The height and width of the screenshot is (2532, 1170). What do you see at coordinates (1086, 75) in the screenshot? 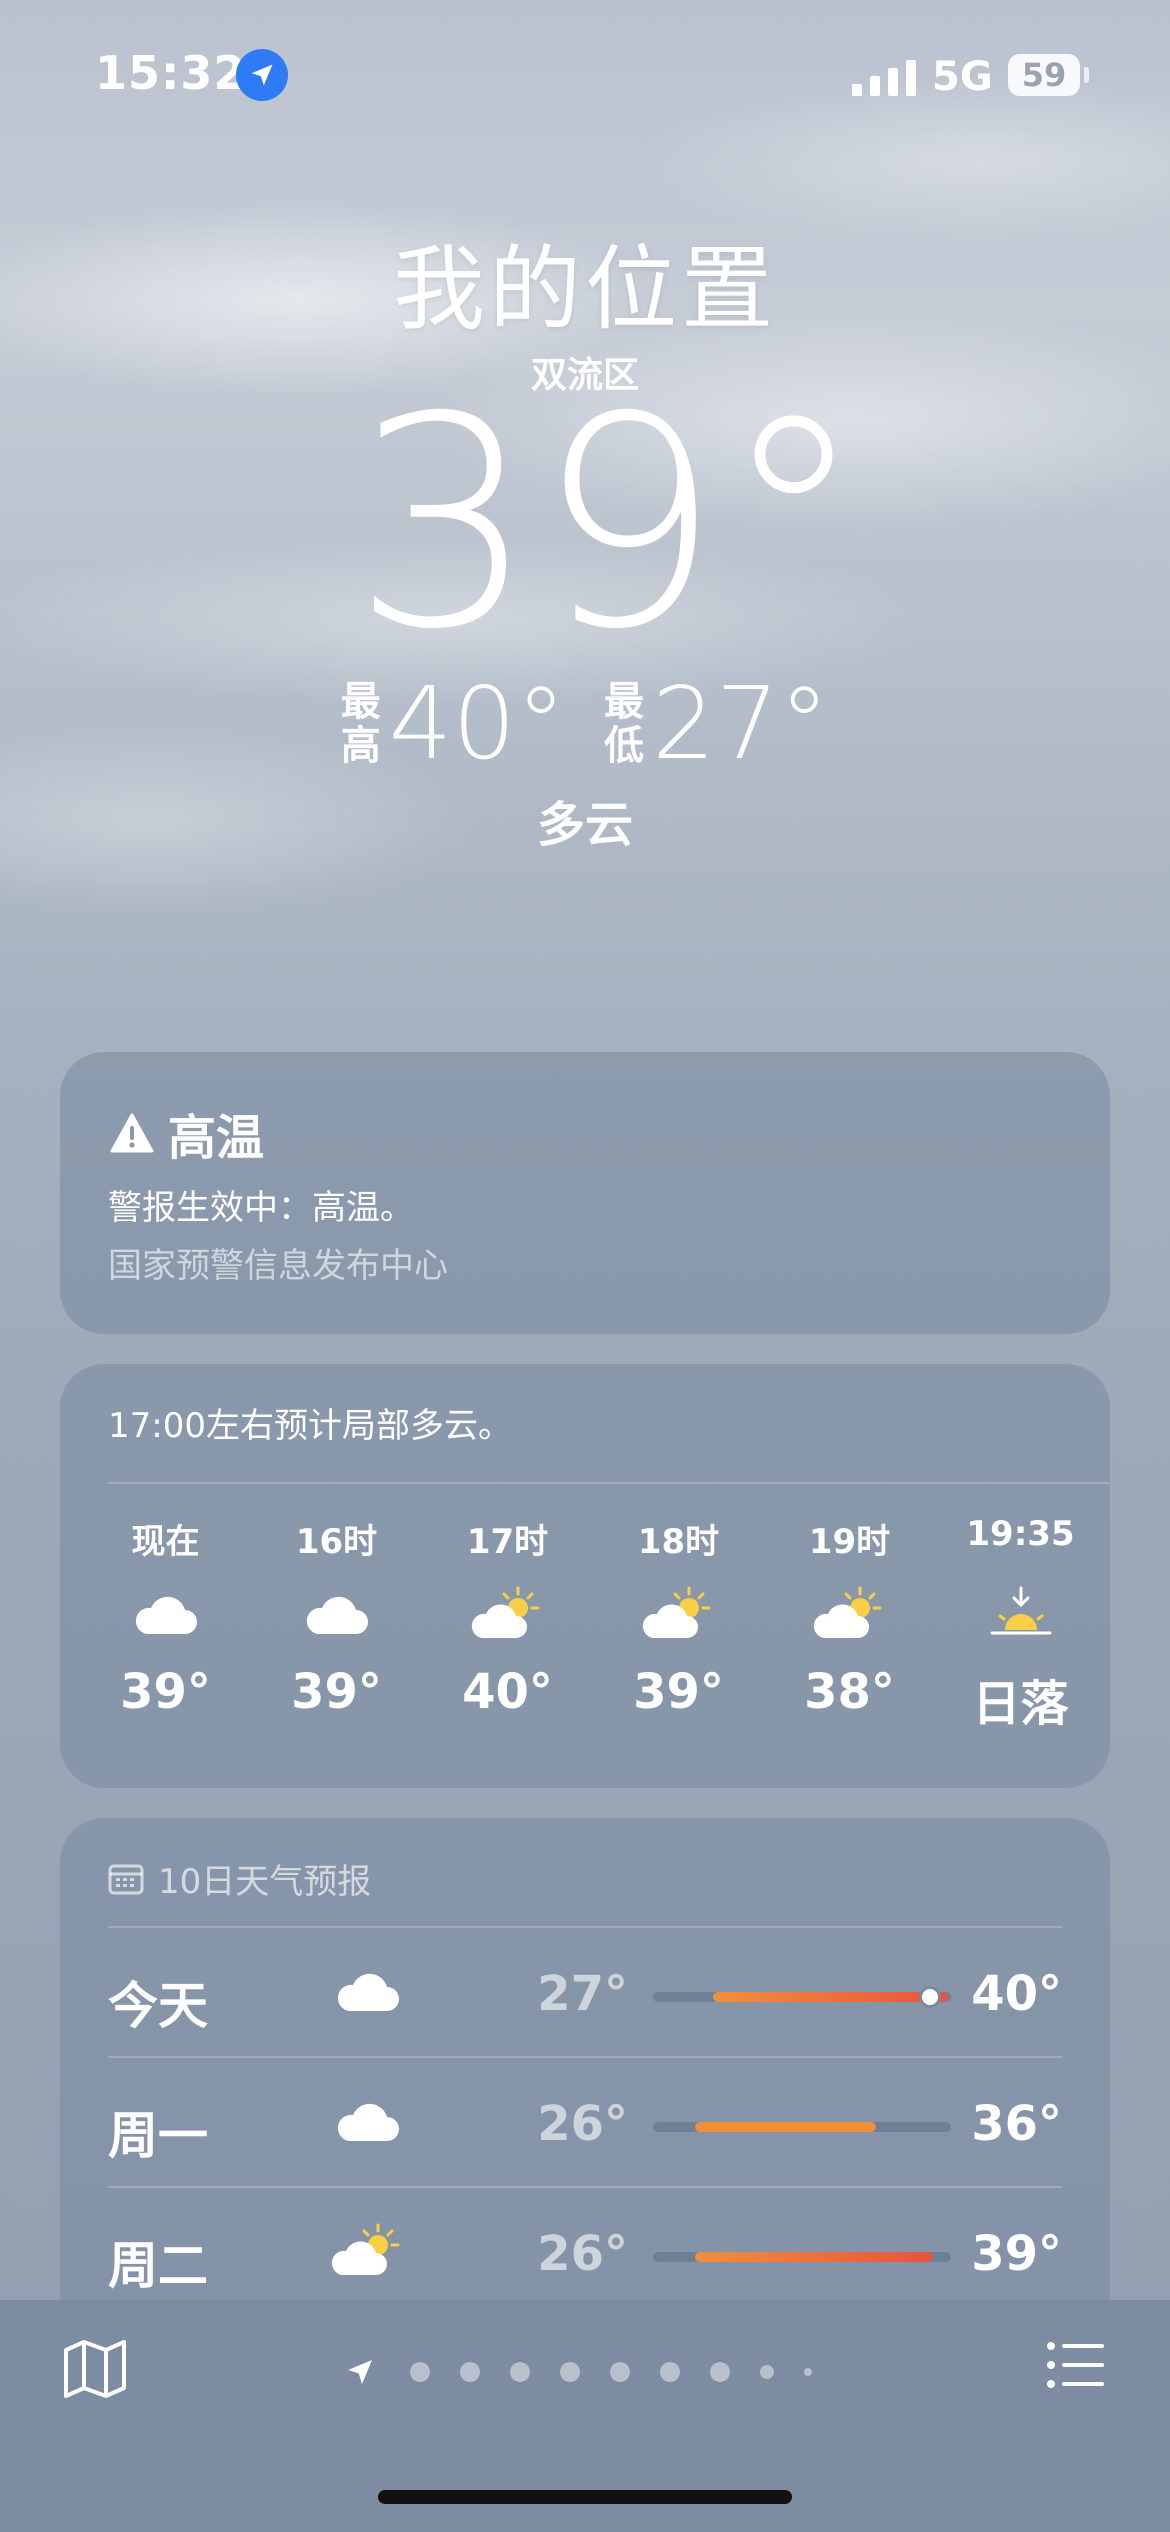
I see `battery-tip` at bounding box center [1086, 75].